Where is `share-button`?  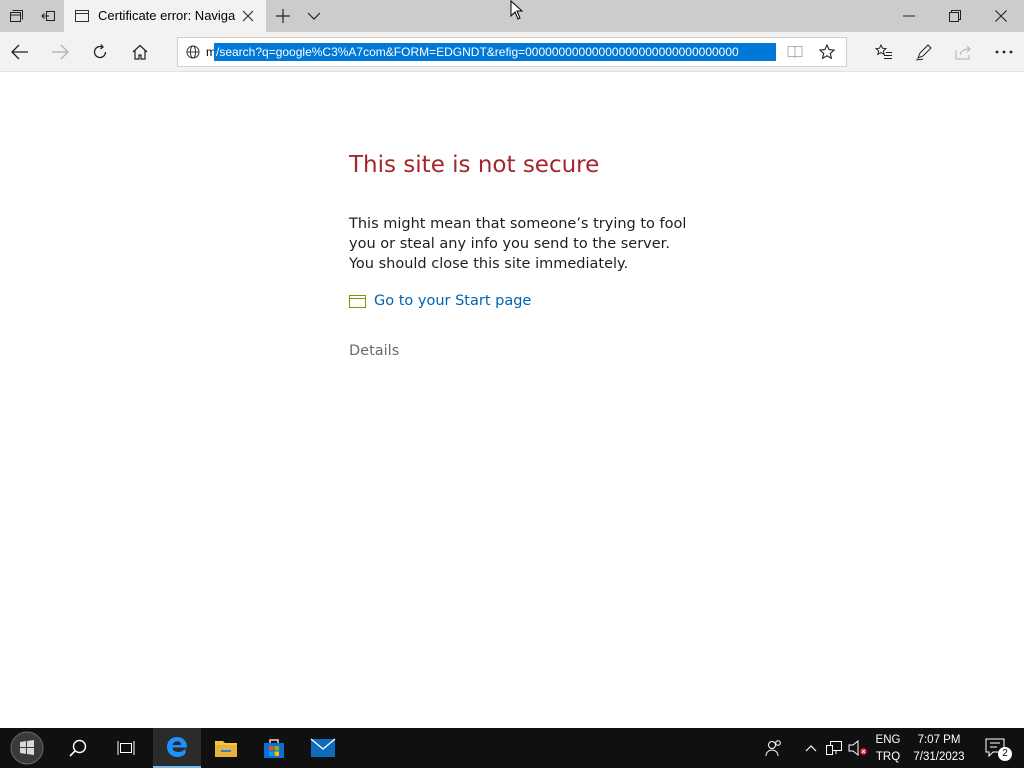
share-button is located at coordinates (964, 52).